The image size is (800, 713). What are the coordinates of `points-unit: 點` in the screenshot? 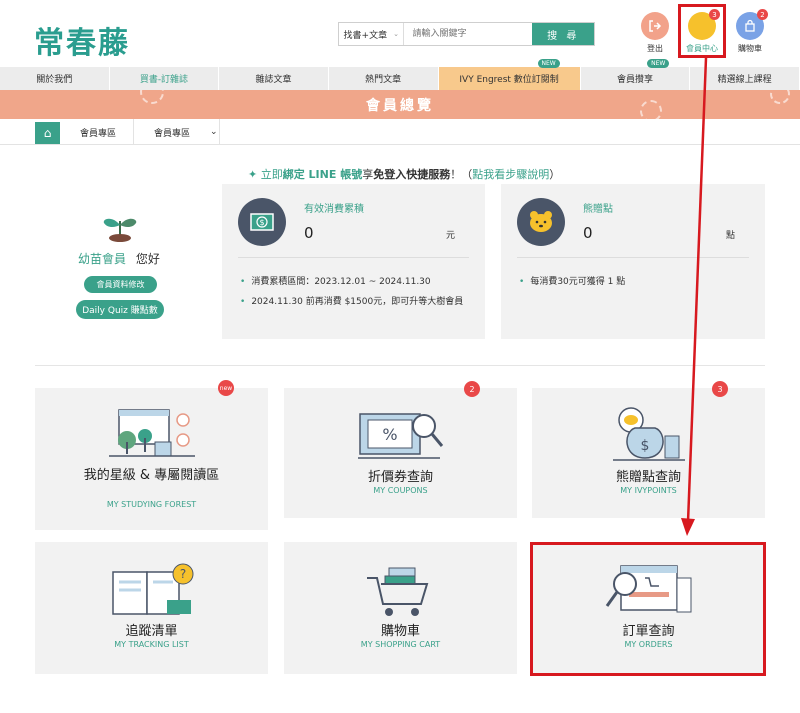 It's located at (730, 236).